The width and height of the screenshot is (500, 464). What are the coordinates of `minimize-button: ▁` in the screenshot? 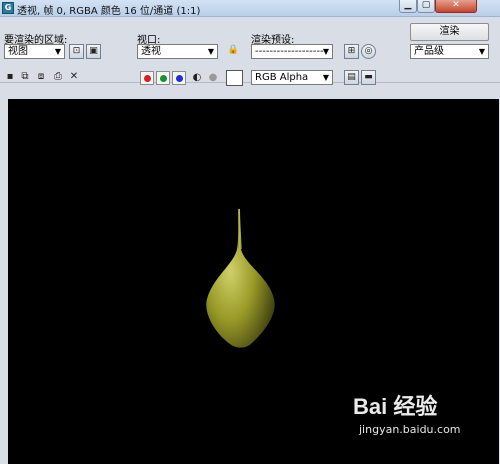 It's located at (408, 6).